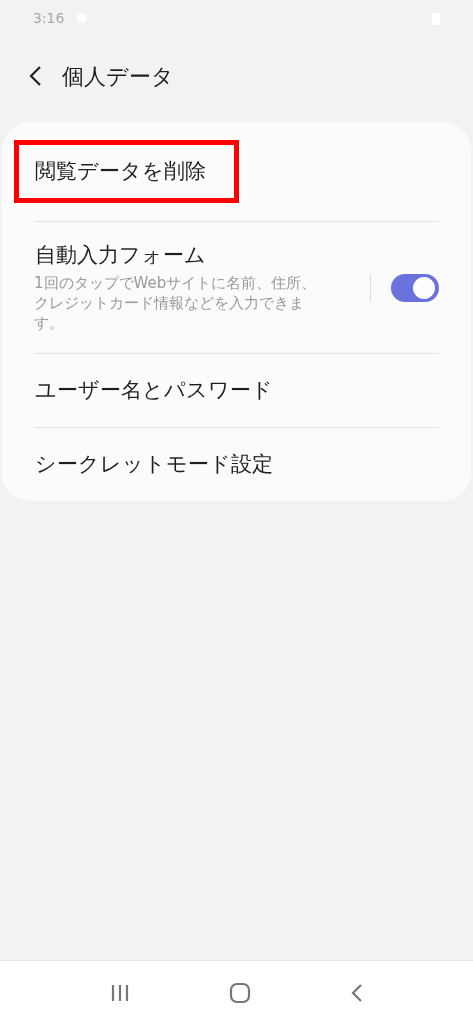 This screenshot has height=1024, width=473. I want to click on settings-item: 自動入力フォーム 1回のタップでWebサイトに名前、住所、クレジットカード情報などを入力できます。, so click(236, 287).